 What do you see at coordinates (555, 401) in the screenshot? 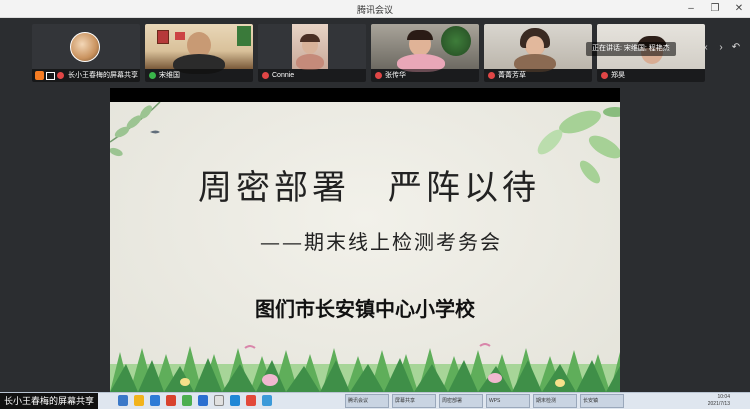
I see `taskbar-app: 期末检测` at bounding box center [555, 401].